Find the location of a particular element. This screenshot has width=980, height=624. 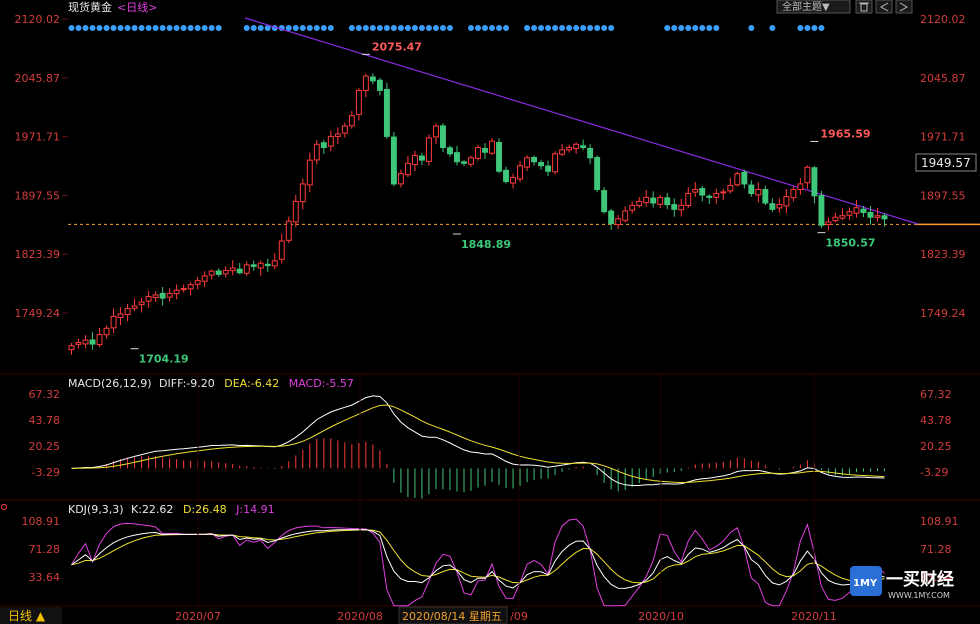

date-tick-label: 2020/10 is located at coordinates (661, 616).